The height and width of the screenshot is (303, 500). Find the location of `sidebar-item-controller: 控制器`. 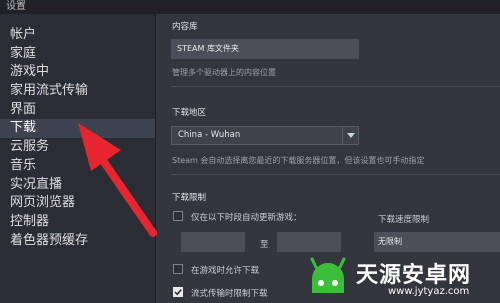

sidebar-item-controller: 控制器 is located at coordinates (77, 222).